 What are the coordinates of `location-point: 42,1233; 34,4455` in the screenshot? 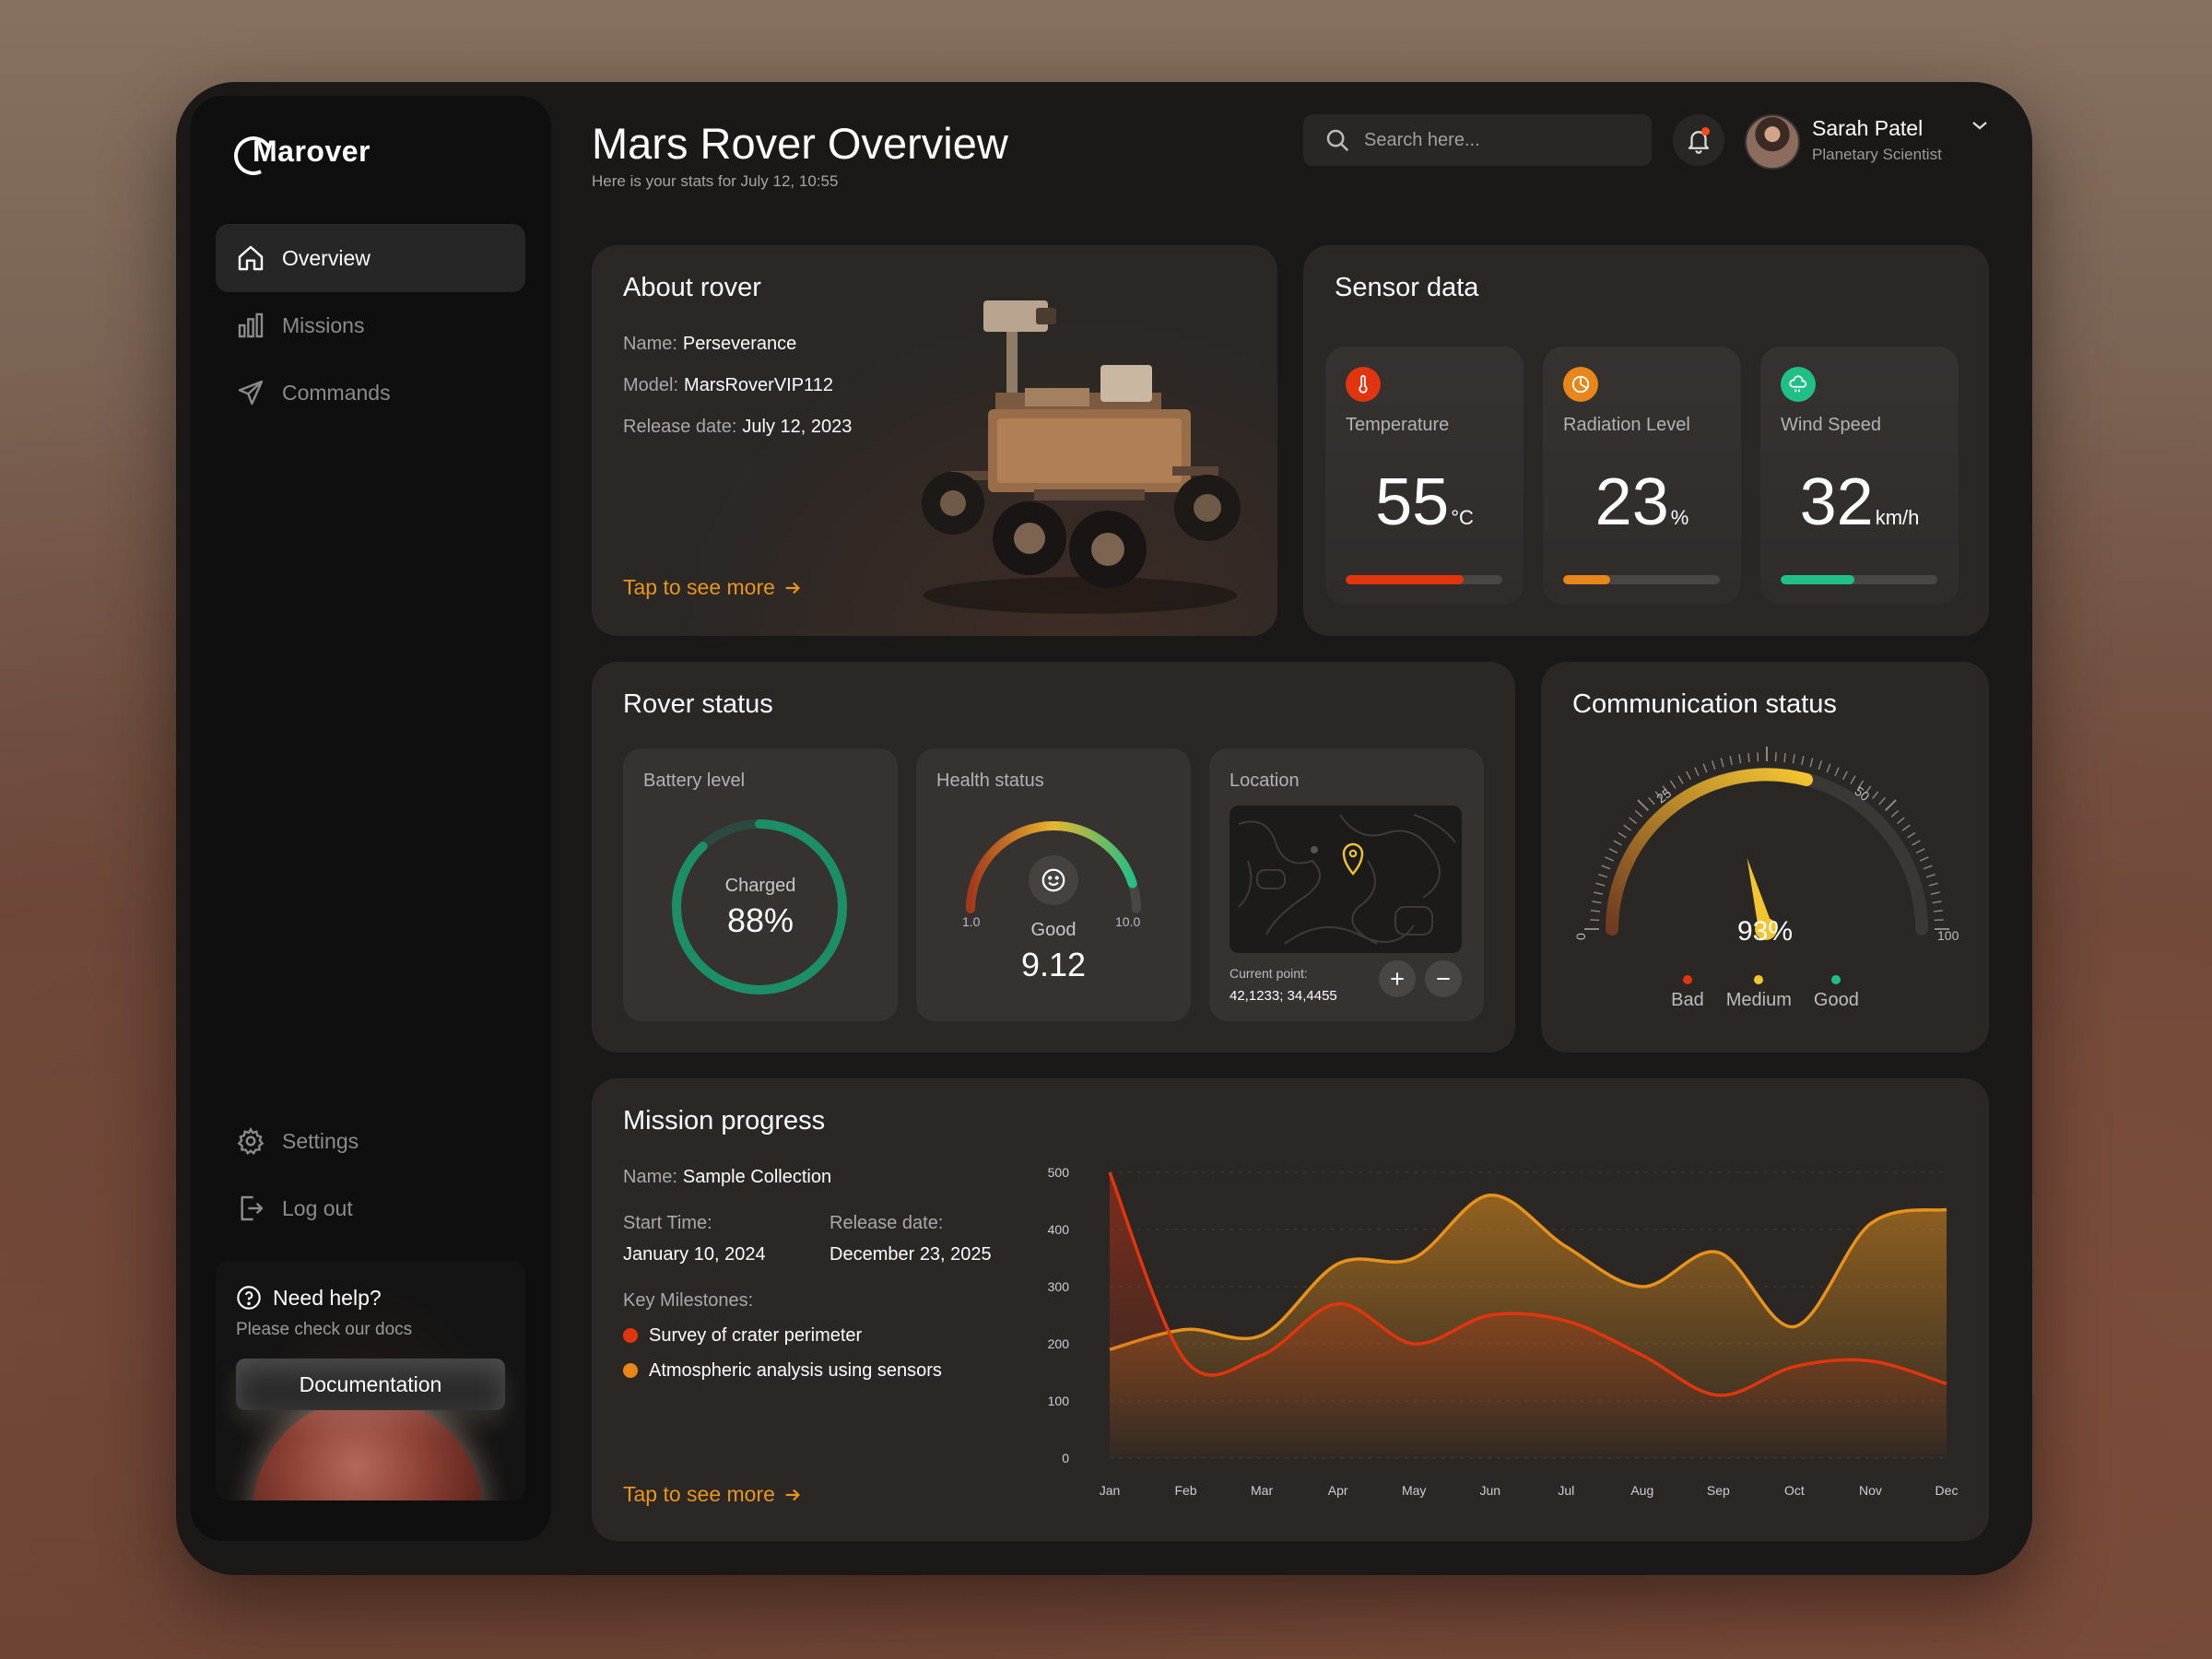 It's located at (1283, 996).